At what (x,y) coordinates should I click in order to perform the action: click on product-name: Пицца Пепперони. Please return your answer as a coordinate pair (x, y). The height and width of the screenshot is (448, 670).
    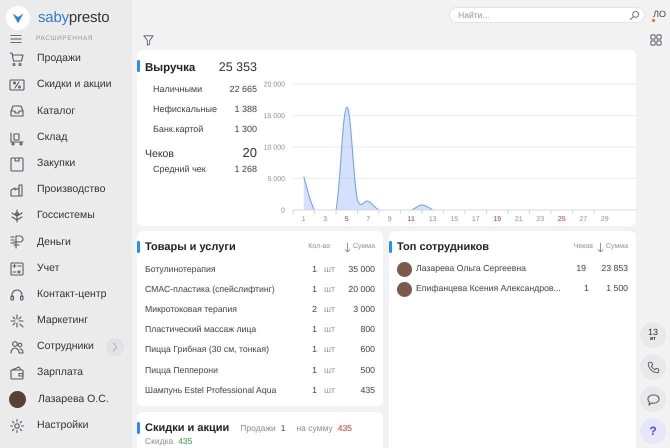
    Looking at the image, I should click on (182, 370).